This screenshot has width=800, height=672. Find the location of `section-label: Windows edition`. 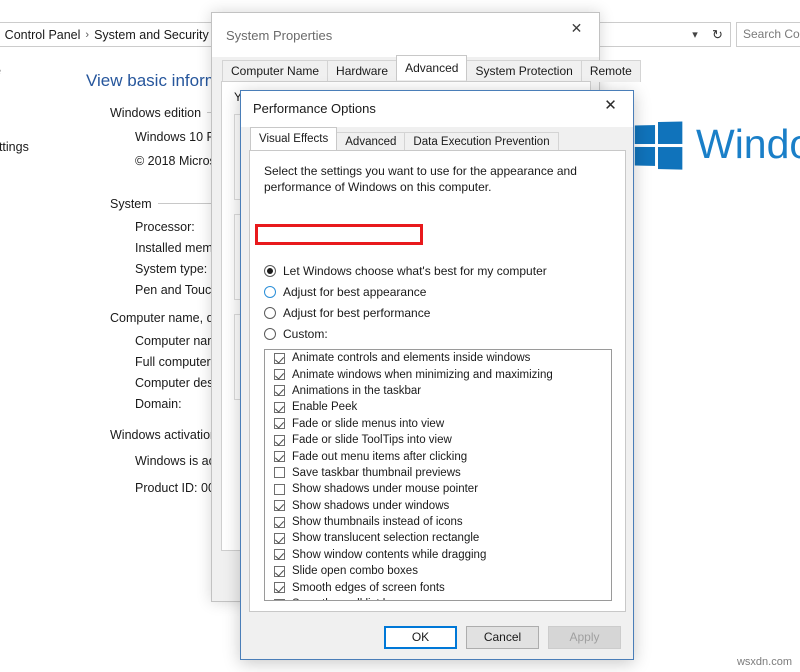

section-label: Windows edition is located at coordinates (156, 113).